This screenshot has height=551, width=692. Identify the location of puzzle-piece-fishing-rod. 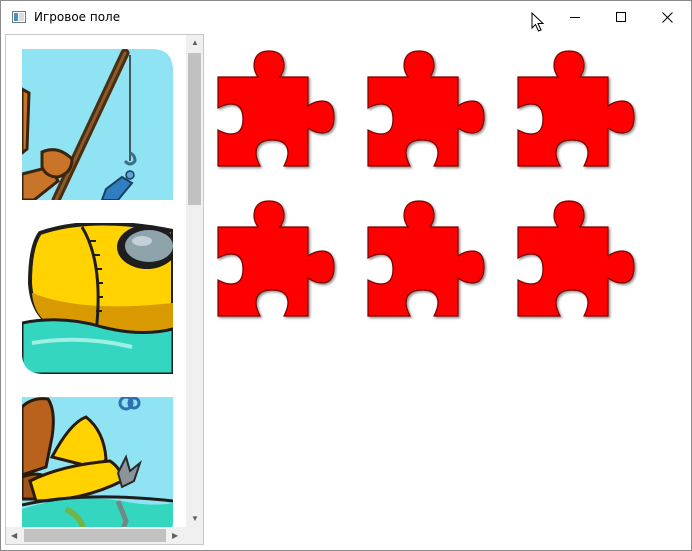
(97, 124).